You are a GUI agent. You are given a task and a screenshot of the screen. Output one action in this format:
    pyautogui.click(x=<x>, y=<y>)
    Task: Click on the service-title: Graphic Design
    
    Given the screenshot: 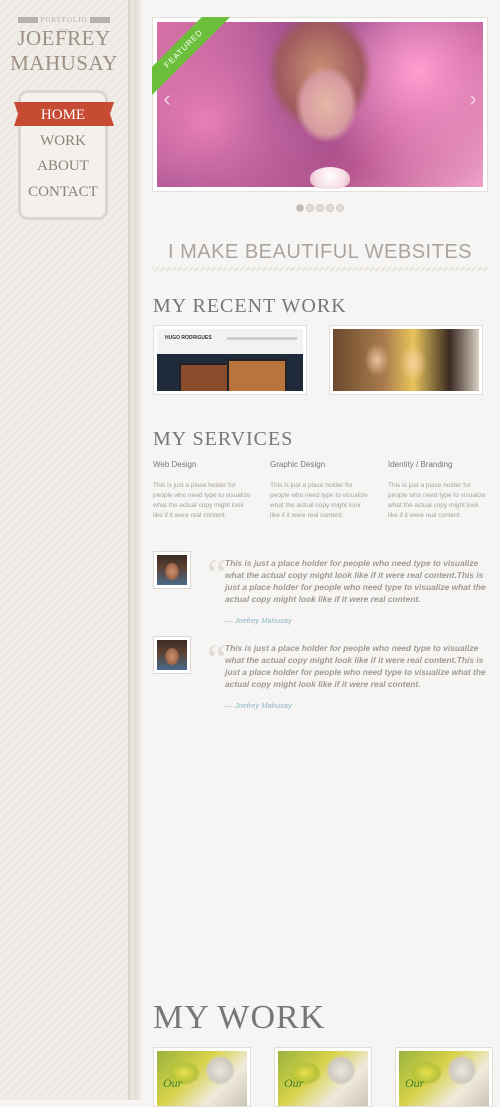 What is the action you would take?
    pyautogui.click(x=298, y=464)
    